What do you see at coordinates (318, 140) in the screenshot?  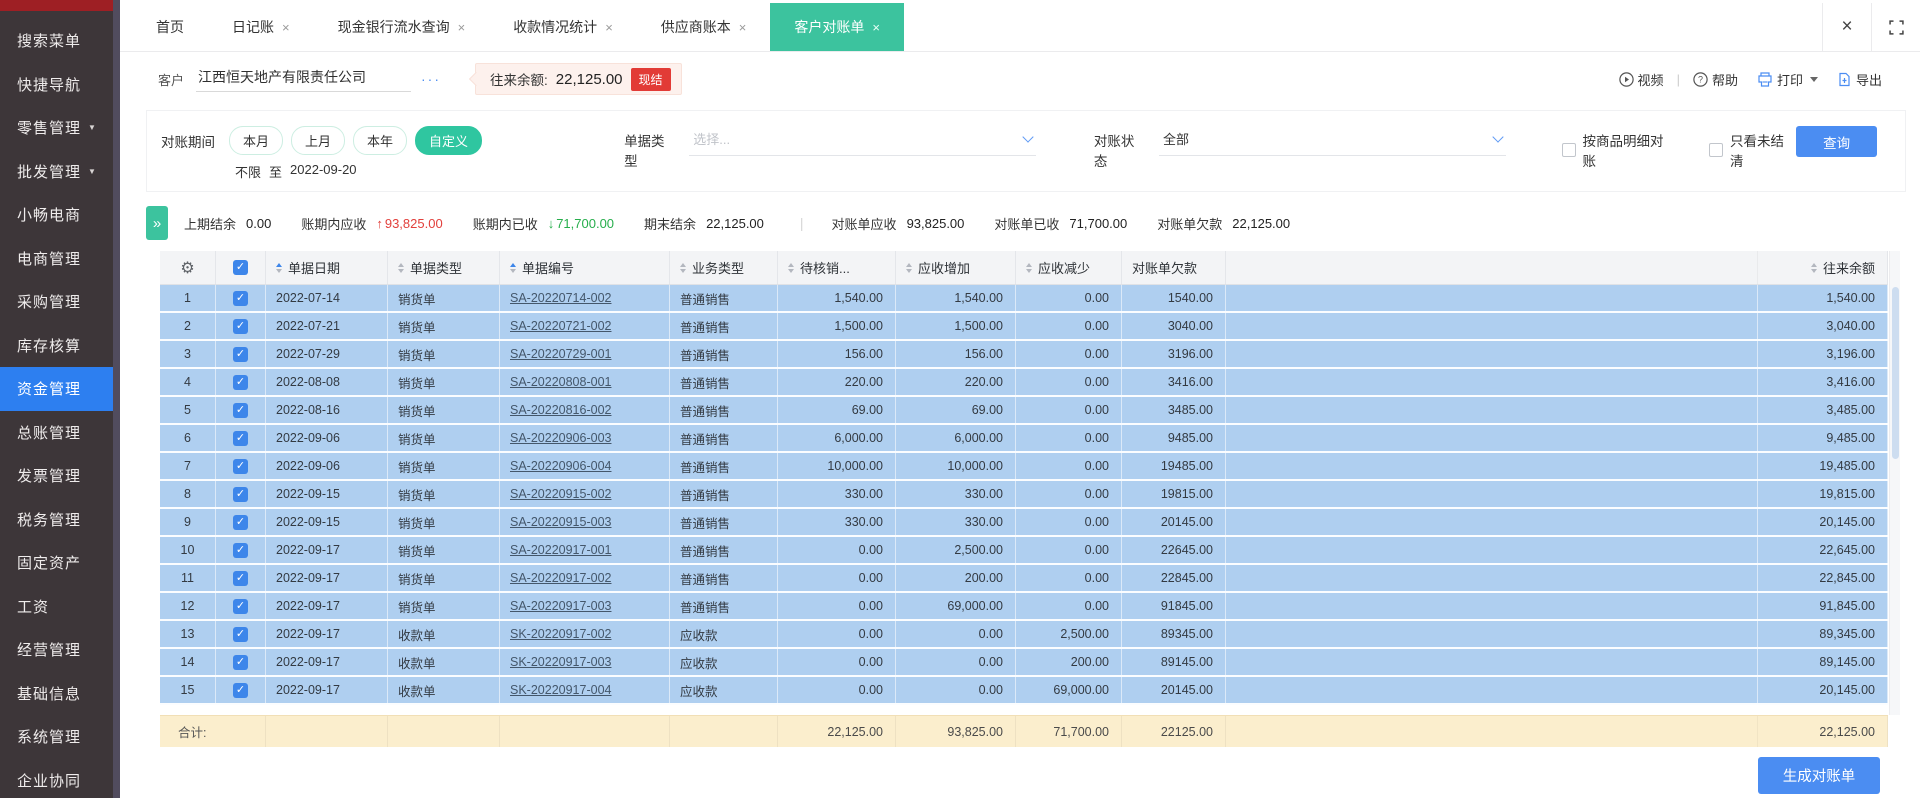 I see `period-pill: 上月` at bounding box center [318, 140].